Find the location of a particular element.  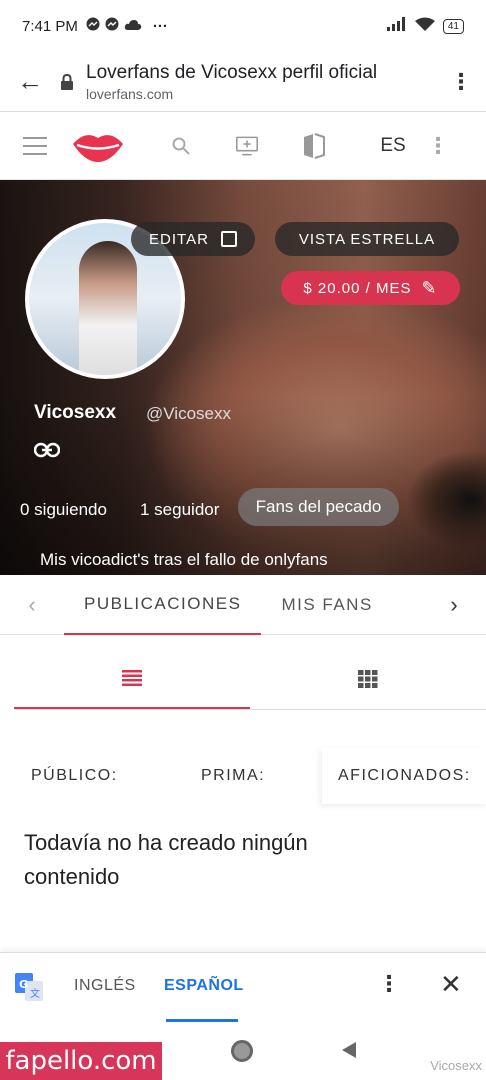

link-icon is located at coordinates (47, 451).